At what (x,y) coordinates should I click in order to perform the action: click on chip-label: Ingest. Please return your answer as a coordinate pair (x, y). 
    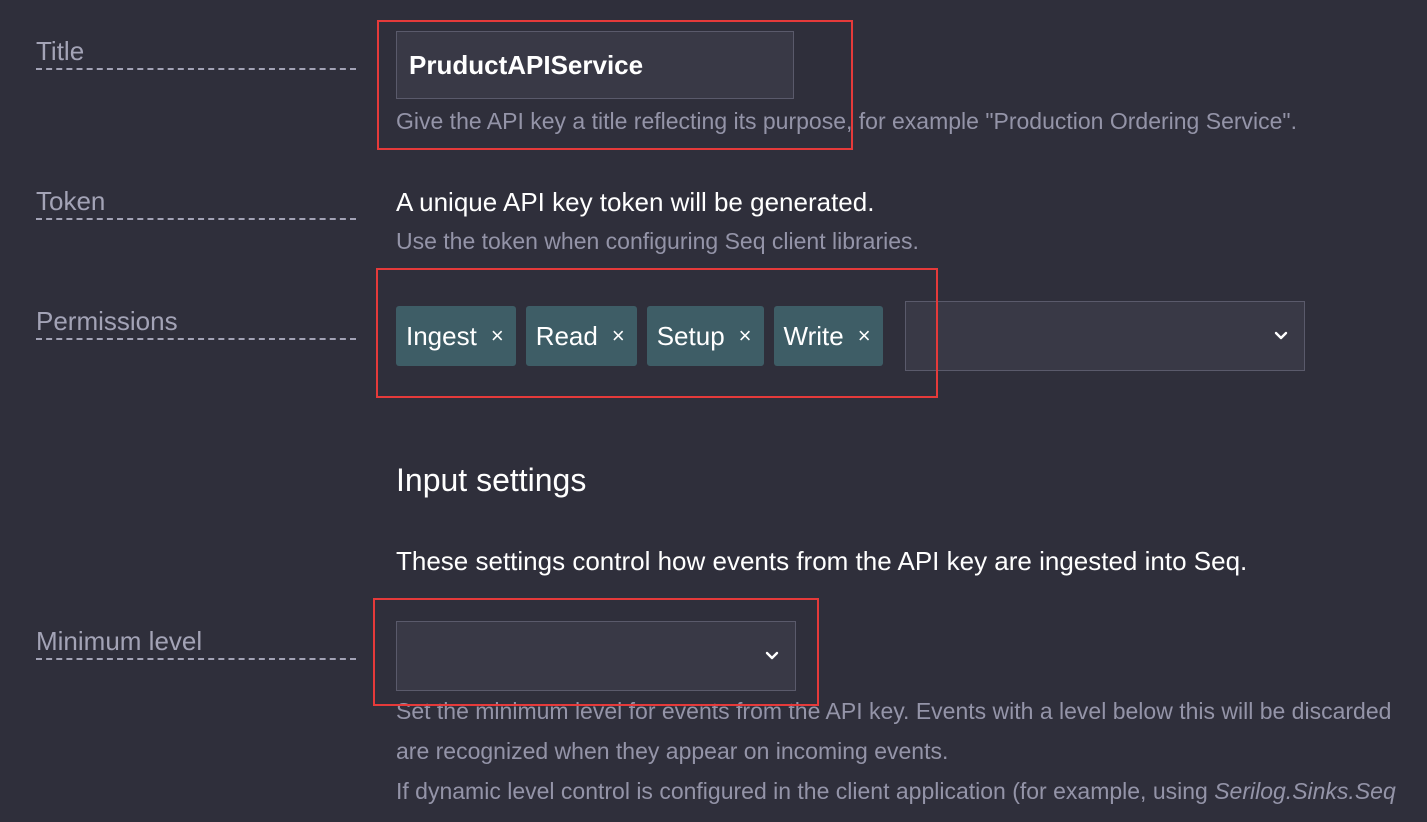
    Looking at the image, I should click on (441, 335).